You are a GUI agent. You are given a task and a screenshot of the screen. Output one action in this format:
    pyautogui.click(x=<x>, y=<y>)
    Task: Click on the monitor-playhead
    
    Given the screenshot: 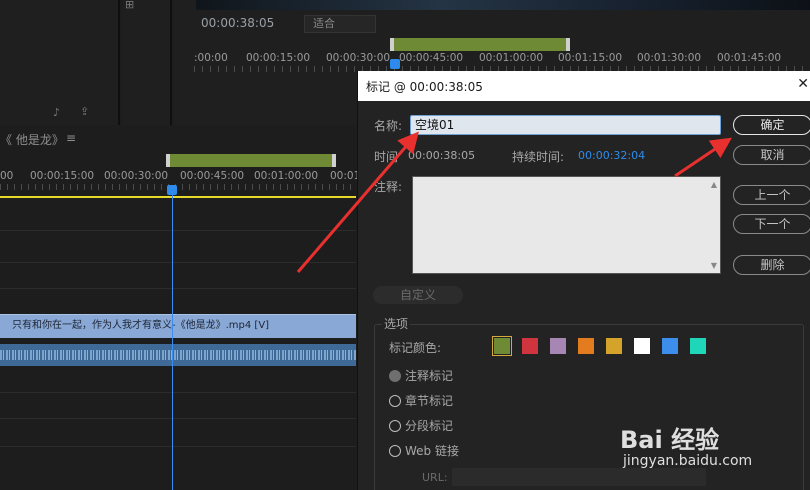 What is the action you would take?
    pyautogui.click(x=395, y=64)
    